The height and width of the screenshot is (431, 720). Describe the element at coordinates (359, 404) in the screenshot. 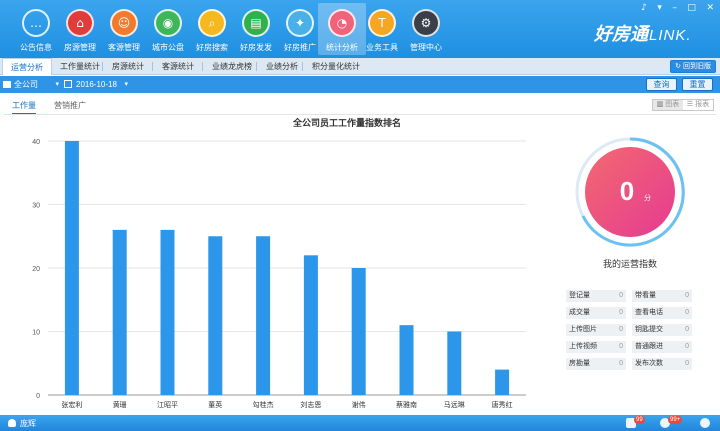

I see `x-tick-label: 谢伟` at that location.